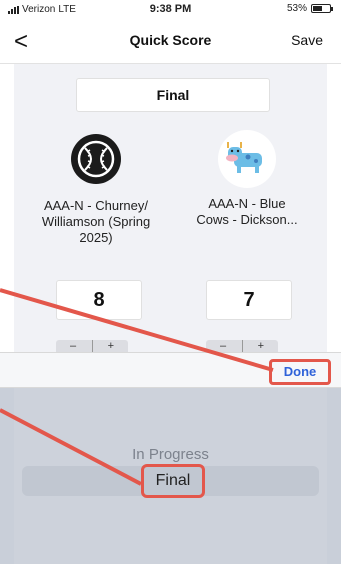 Image resolution: width=341 pixels, height=564 pixels. I want to click on home-score-field: 8, so click(99, 300).